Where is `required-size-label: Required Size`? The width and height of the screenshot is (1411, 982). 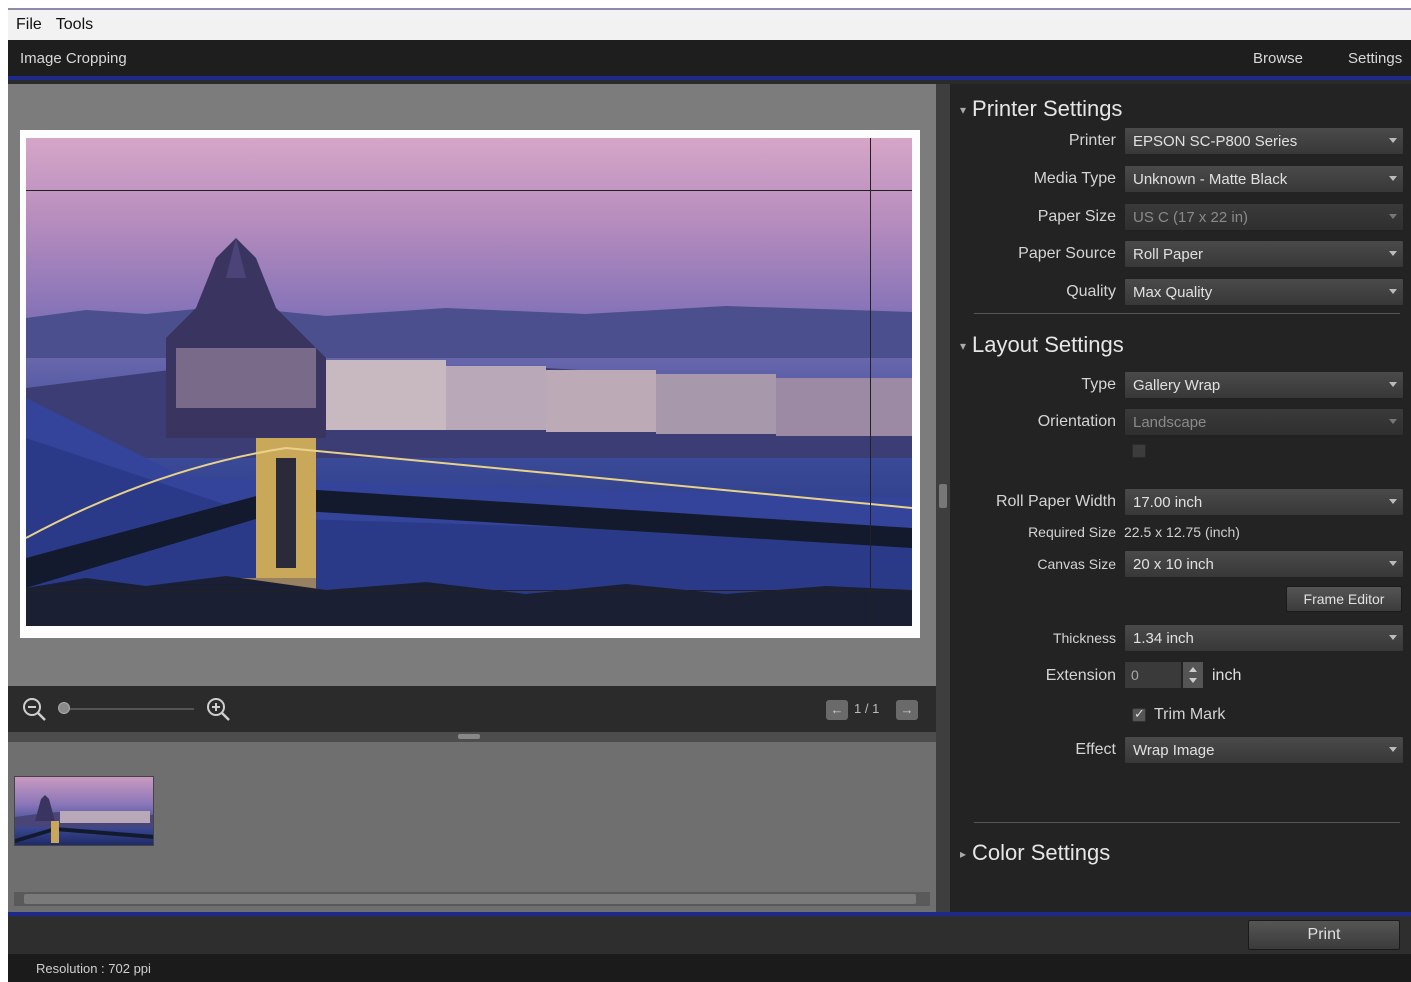
required-size-label: Required Size is located at coordinates (1072, 532).